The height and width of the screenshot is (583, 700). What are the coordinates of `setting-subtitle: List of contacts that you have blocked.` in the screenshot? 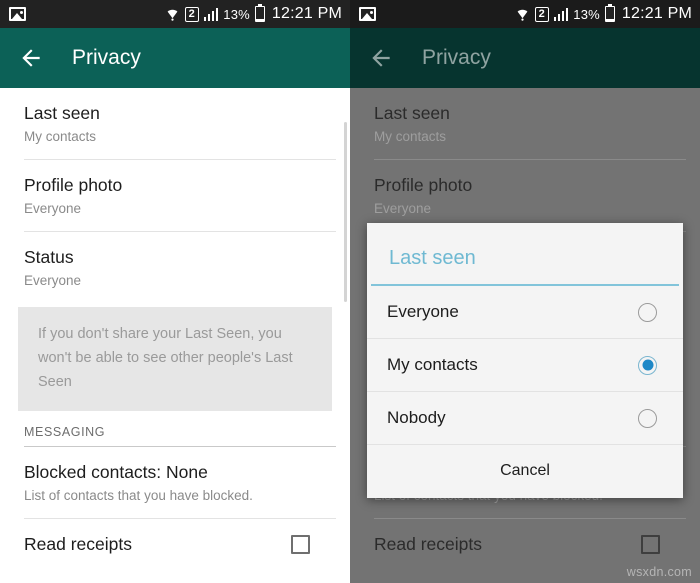 It's located at (138, 495).